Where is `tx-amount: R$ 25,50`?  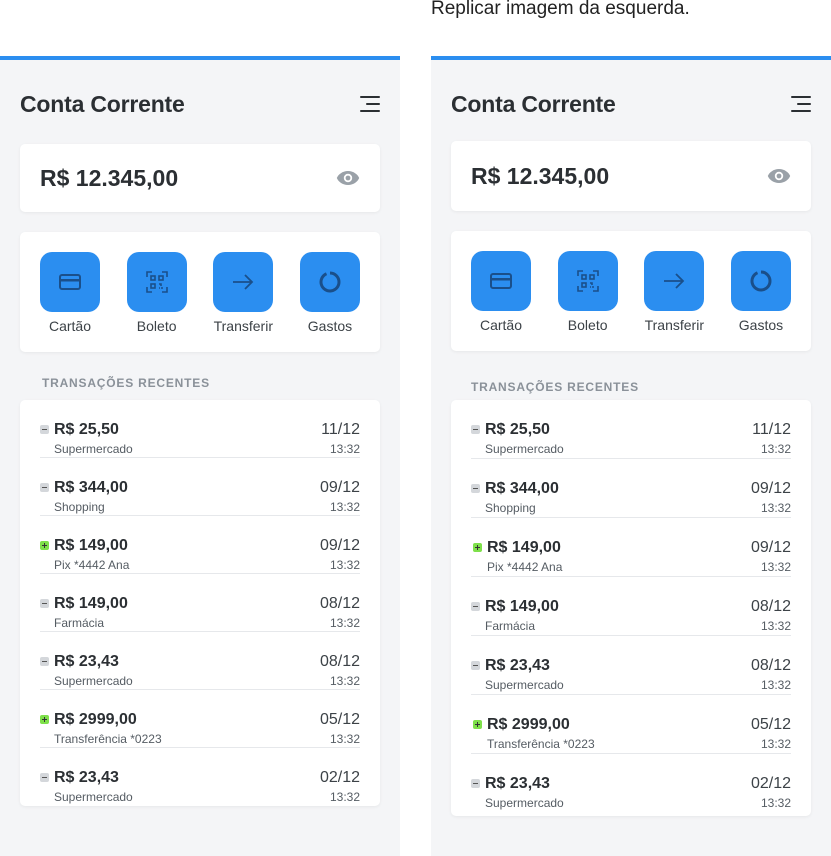 tx-amount: R$ 25,50 is located at coordinates (517, 429).